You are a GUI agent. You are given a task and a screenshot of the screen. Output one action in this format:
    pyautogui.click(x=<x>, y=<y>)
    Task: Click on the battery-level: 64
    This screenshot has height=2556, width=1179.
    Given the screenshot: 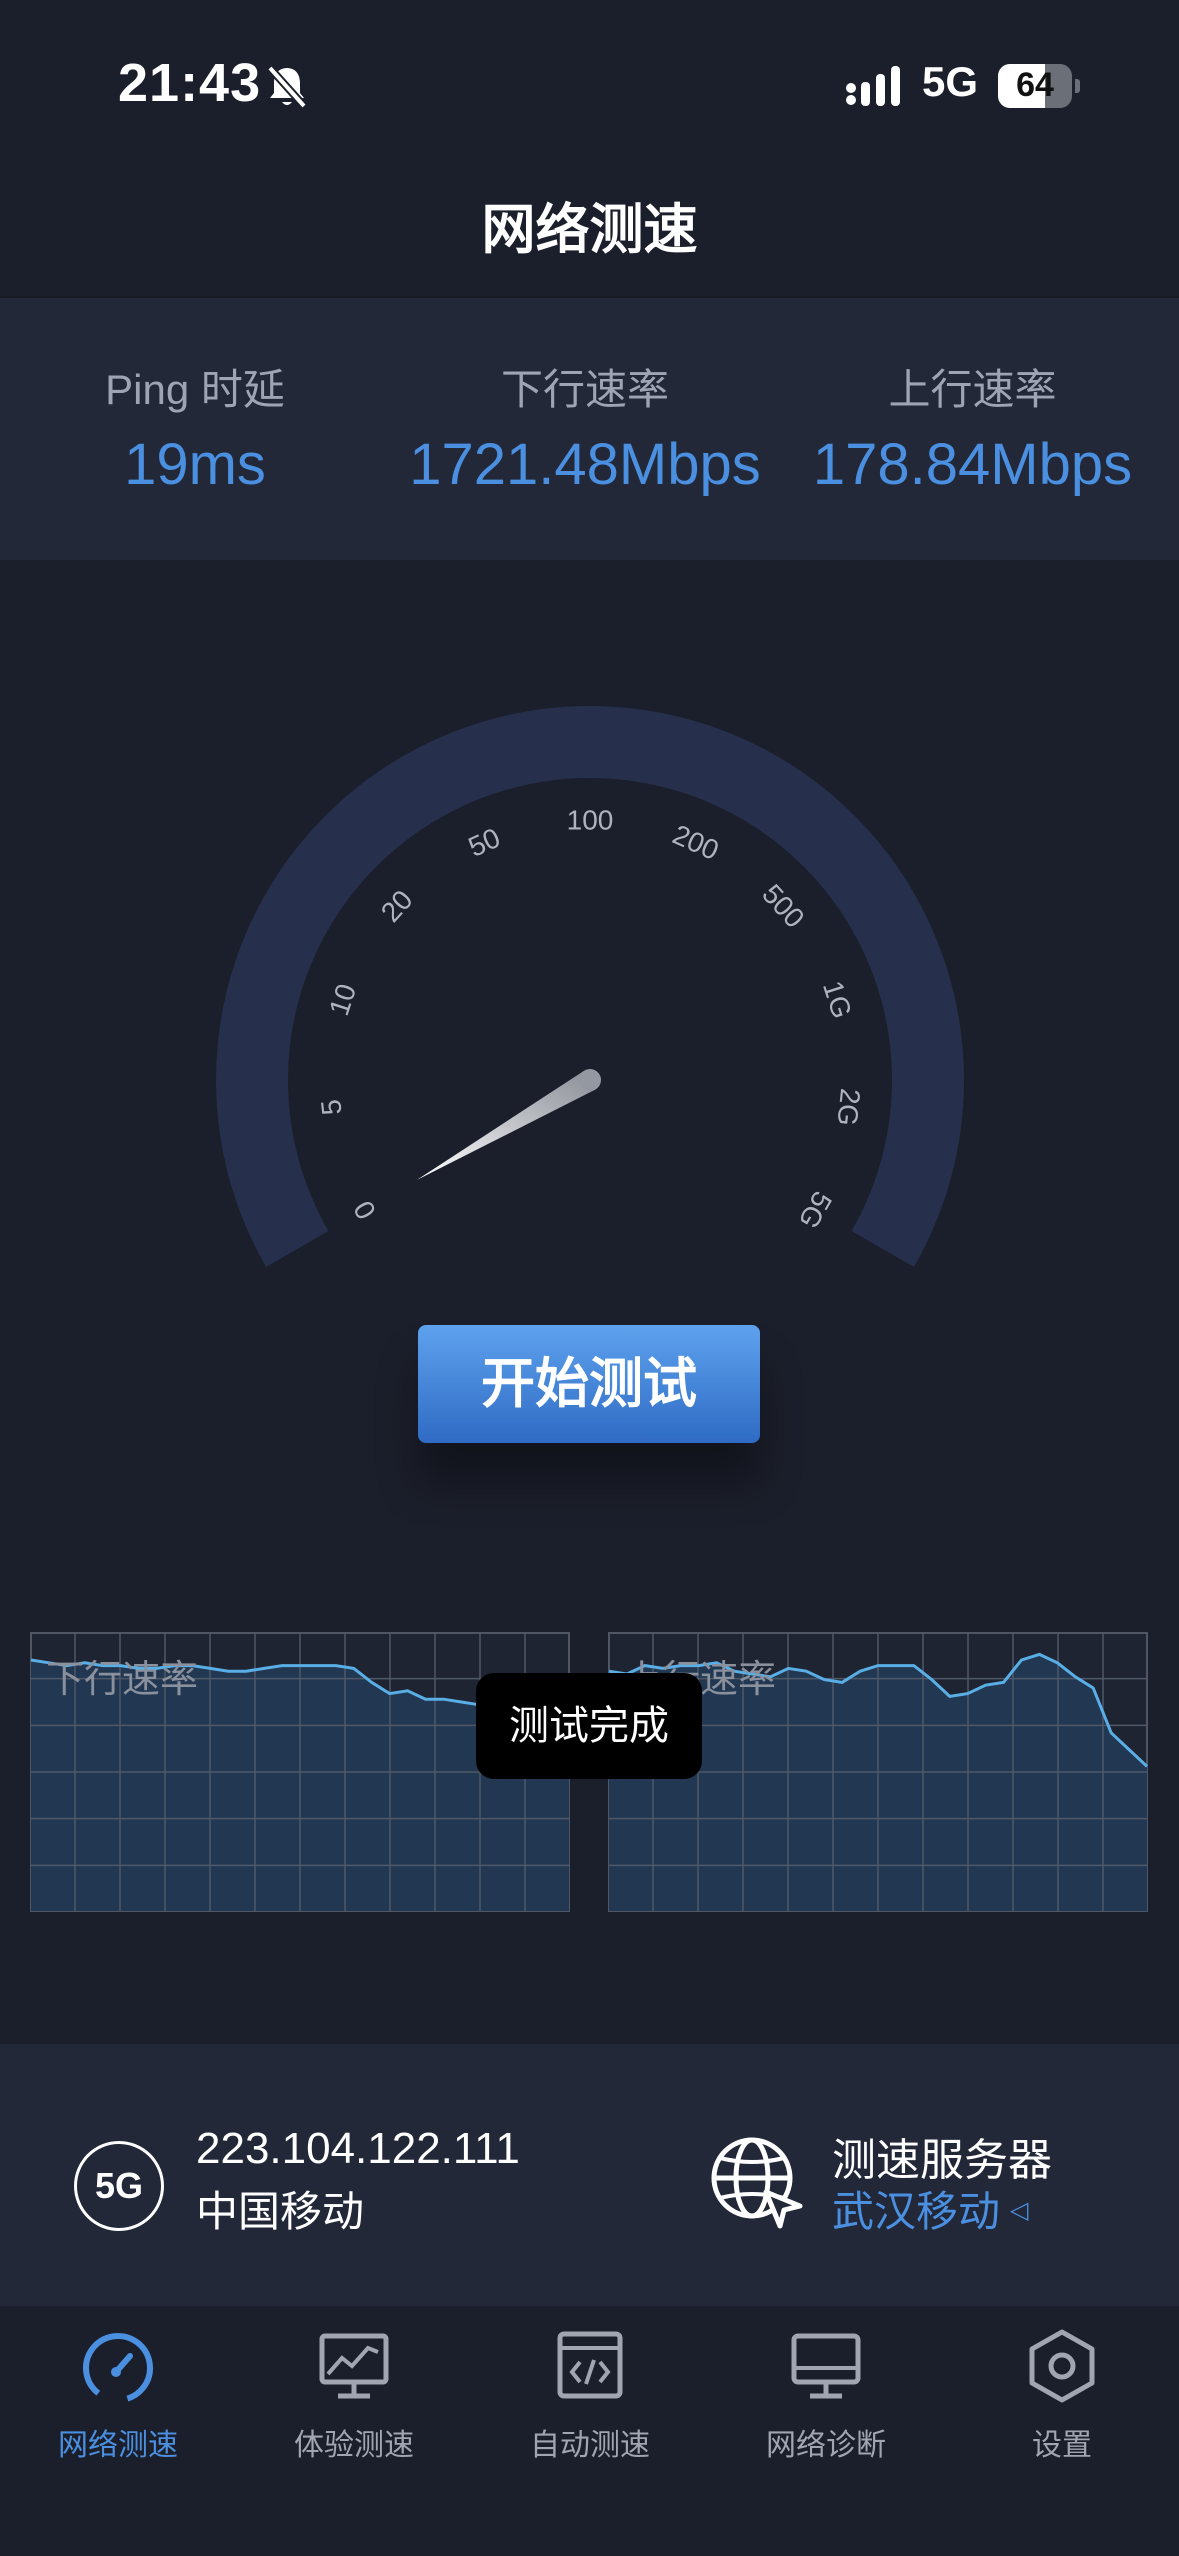 What is the action you would take?
    pyautogui.click(x=1035, y=85)
    